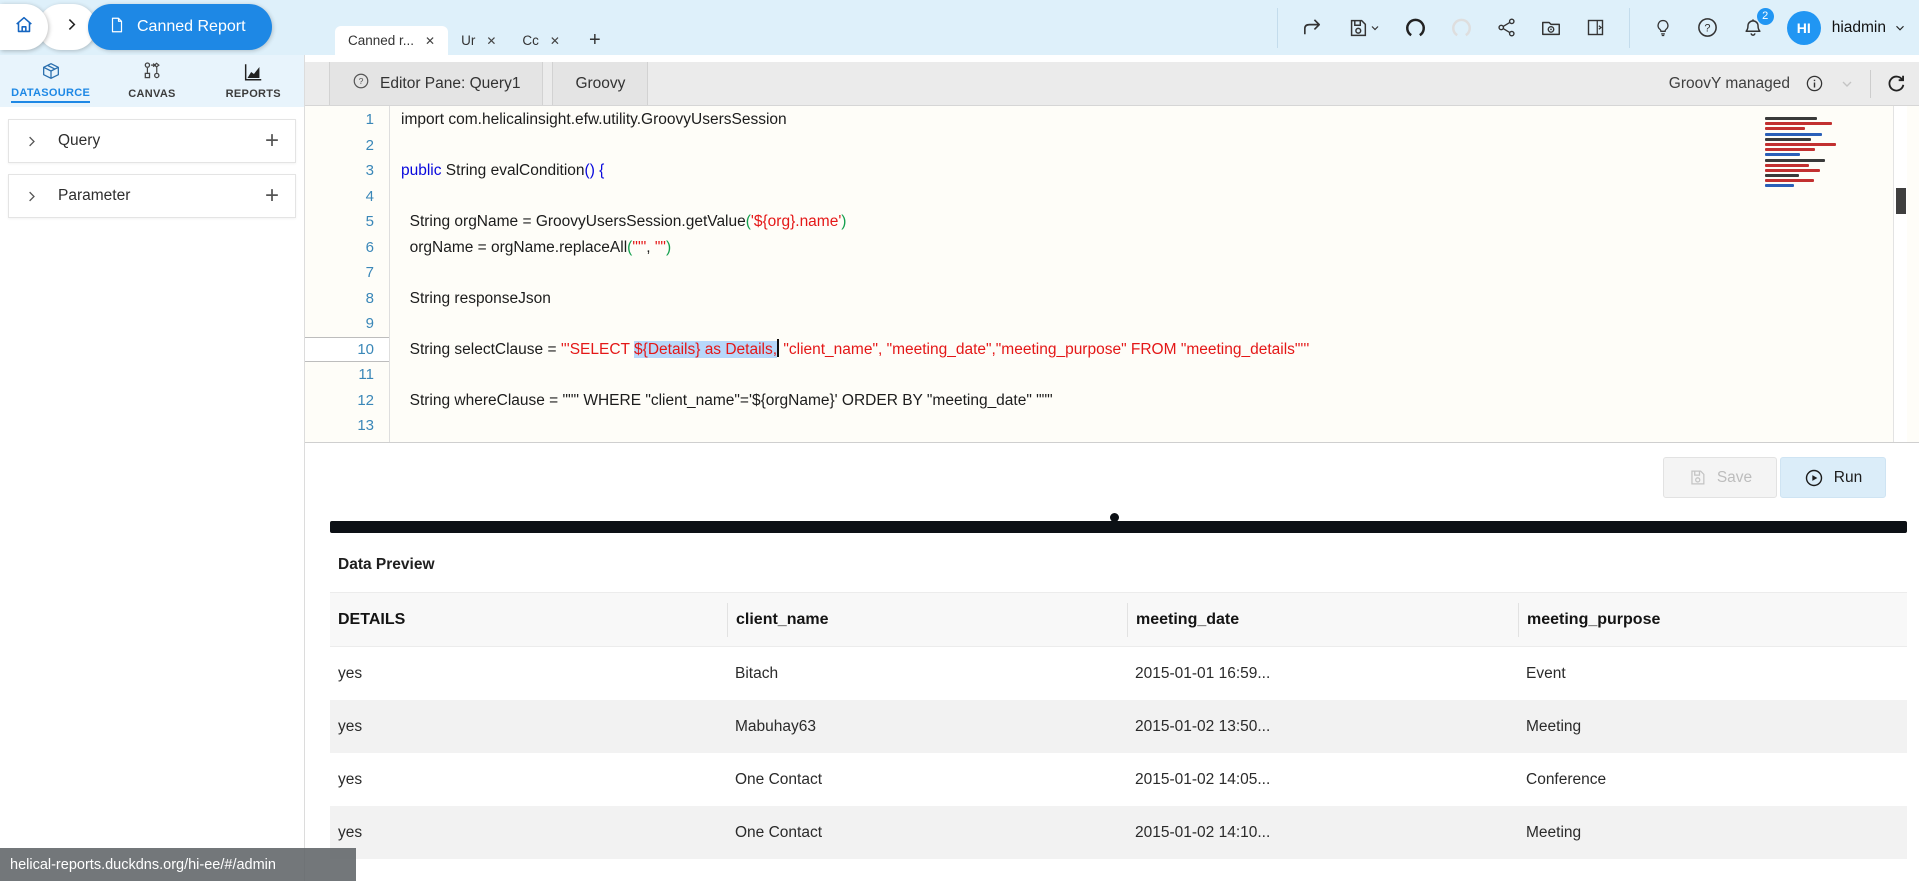  What do you see at coordinates (450, 83) in the screenshot?
I see `editor-pane-tab-label: Editor Pane: Query1` at bounding box center [450, 83].